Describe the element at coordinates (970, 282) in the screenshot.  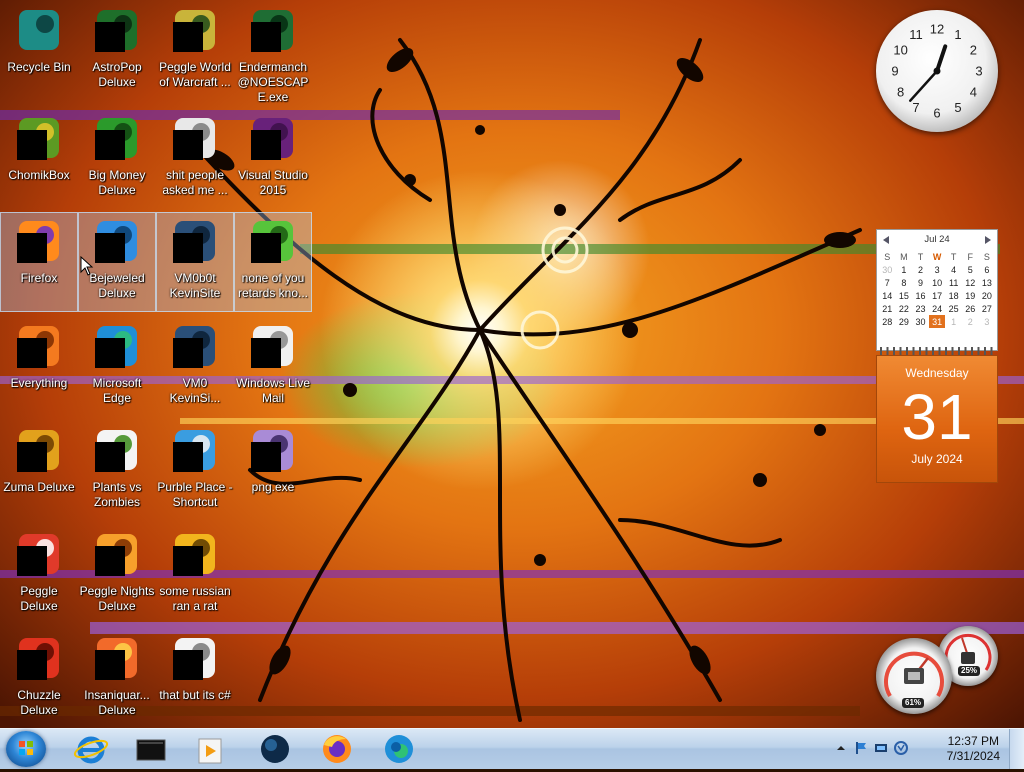
I see `calendar-day-cell: 12` at that location.